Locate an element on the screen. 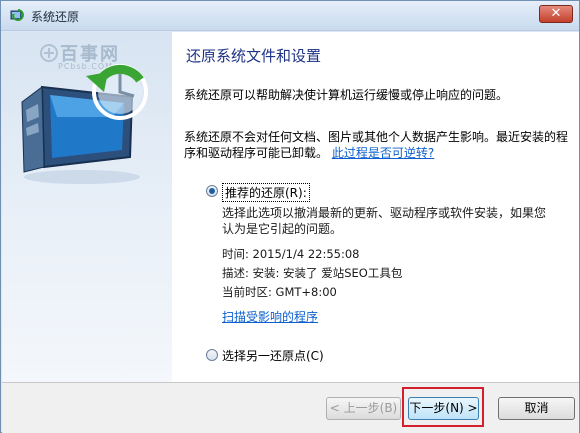 The image size is (580, 433). restore-description: 描述: 安装: 安装了 爱站SEO工具包 is located at coordinates (312, 273).